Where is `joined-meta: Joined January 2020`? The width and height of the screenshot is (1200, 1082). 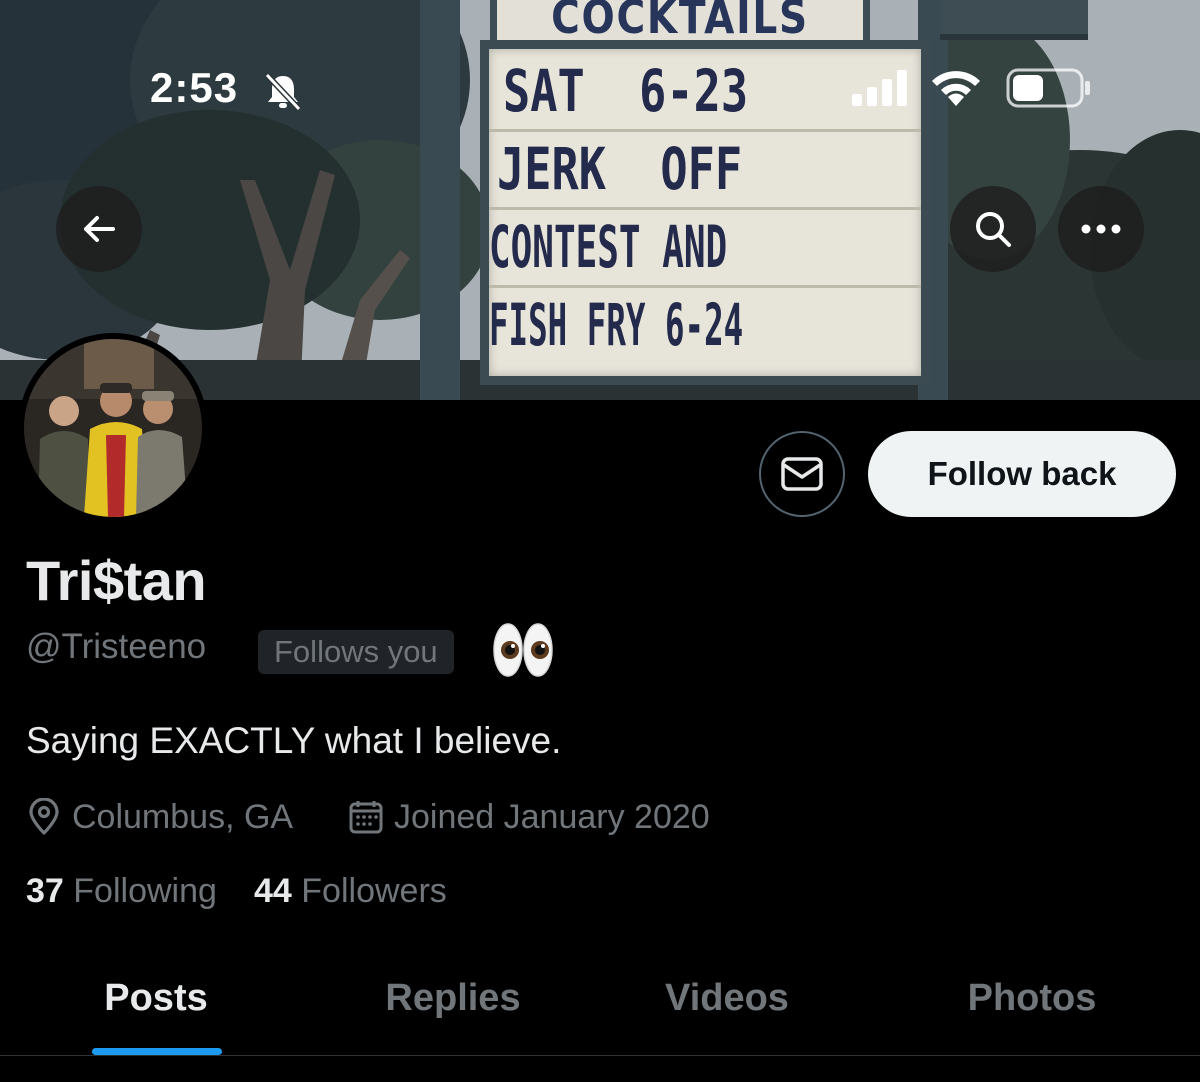
joined-meta: Joined January 2020 is located at coordinates (529, 817).